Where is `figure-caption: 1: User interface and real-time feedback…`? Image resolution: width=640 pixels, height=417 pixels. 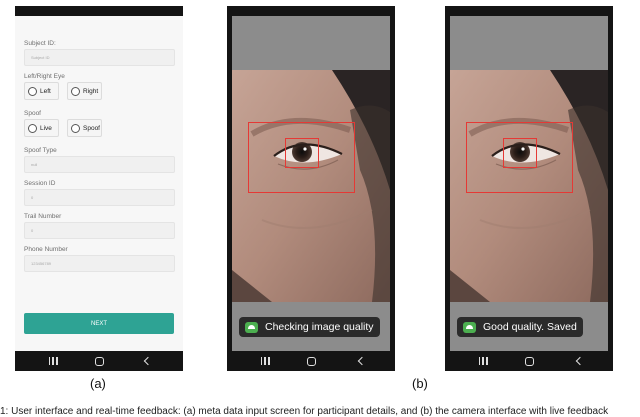 figure-caption: 1: User interface and real-time feedback… is located at coordinates (304, 411).